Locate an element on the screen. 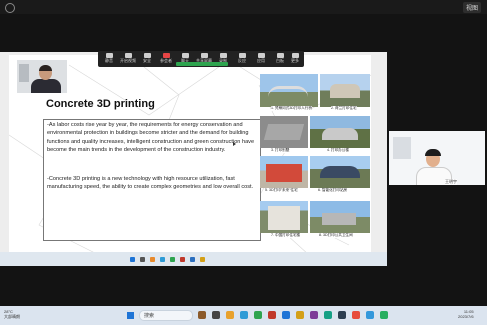 This screenshot has height=325, width=487. photo-5-caption: 5. 3D打印"未来"住宅 is located at coordinates (281, 190).